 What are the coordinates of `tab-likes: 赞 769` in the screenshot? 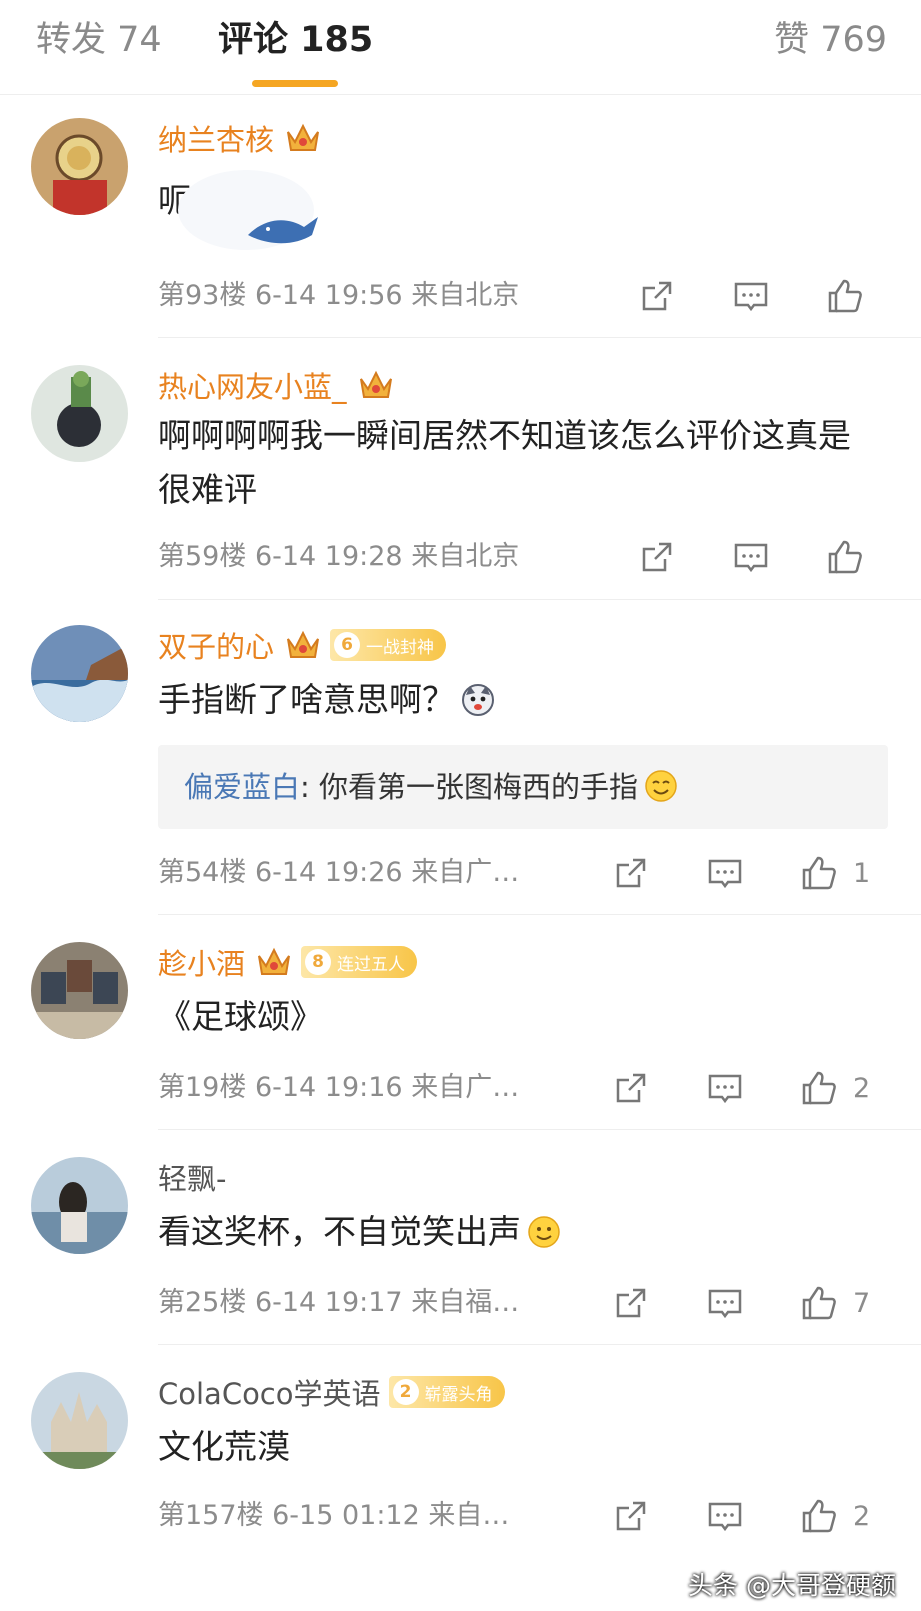 It's located at (830, 40).